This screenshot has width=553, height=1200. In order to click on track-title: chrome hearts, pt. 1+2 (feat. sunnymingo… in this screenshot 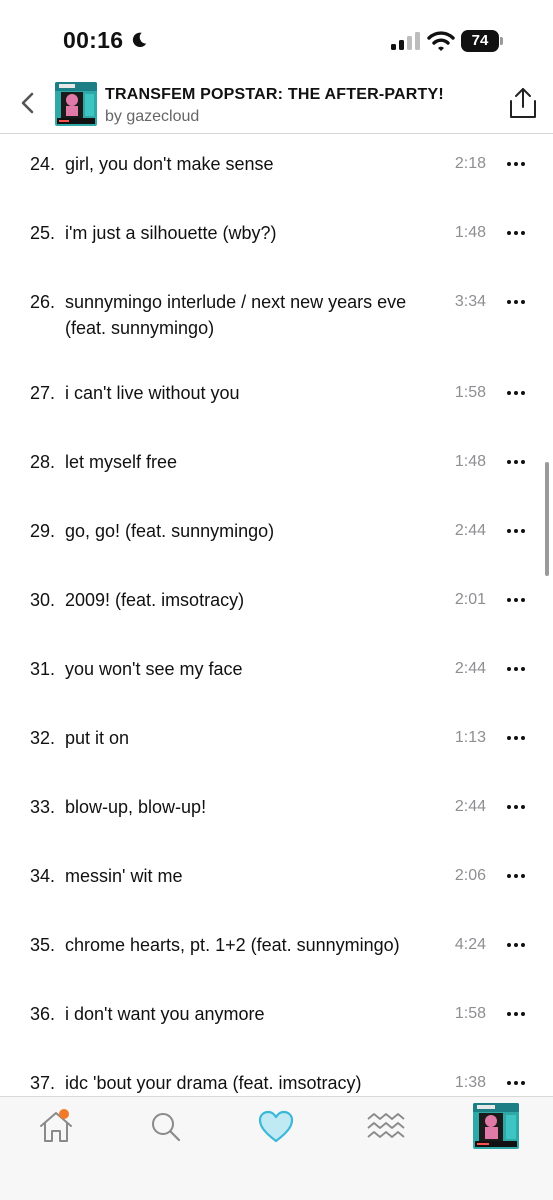, I will do `click(232, 945)`.